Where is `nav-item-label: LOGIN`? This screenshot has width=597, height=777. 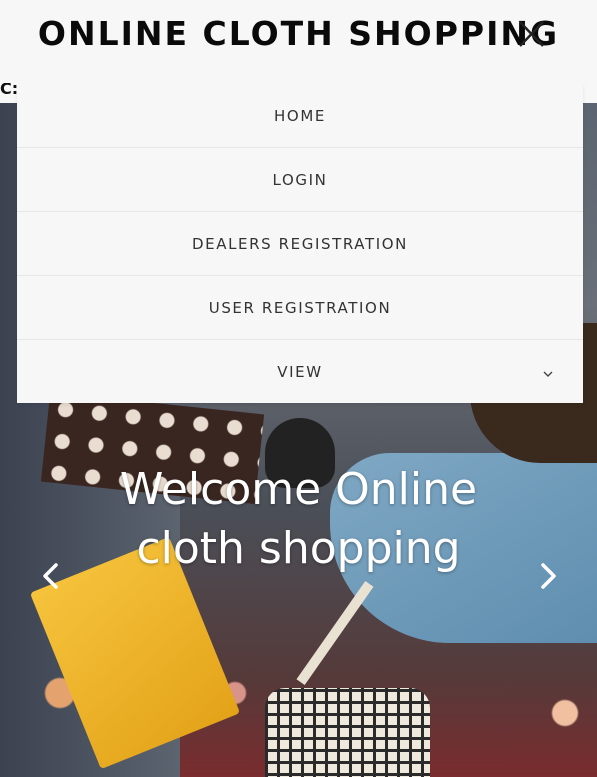
nav-item-label: LOGIN is located at coordinates (300, 179).